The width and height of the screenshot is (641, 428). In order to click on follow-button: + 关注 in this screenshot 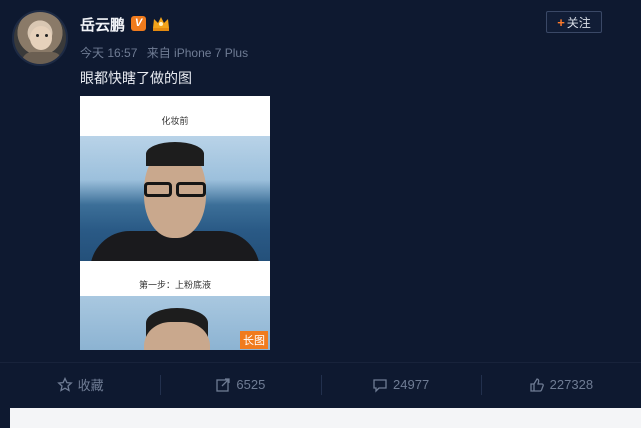, I will do `click(574, 22)`.